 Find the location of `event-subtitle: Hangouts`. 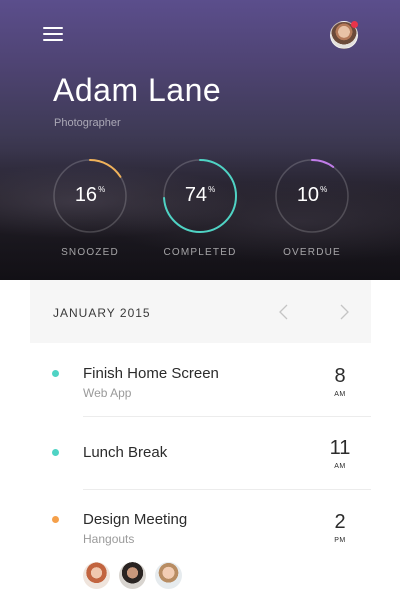

event-subtitle: Hangouts is located at coordinates (109, 539).